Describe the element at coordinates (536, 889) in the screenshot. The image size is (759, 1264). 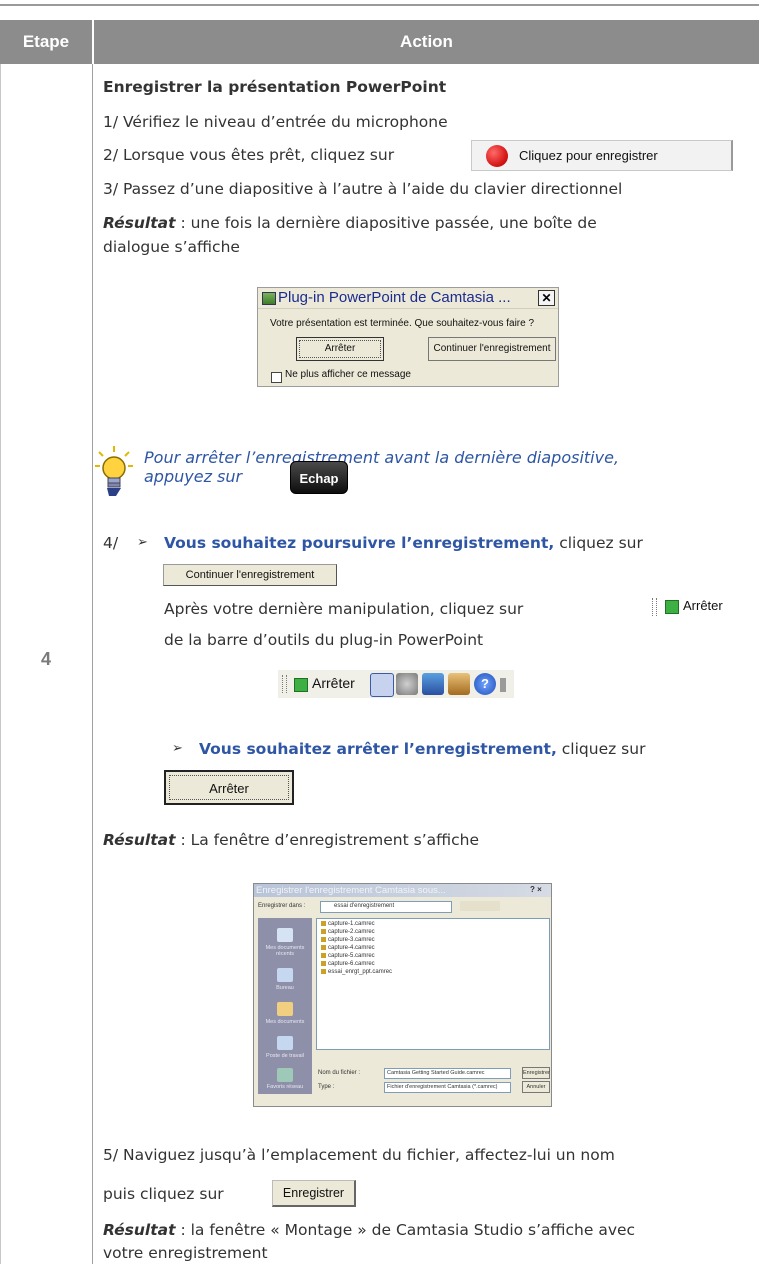
I see `save-dialog-title-buttons: ? ×` at that location.